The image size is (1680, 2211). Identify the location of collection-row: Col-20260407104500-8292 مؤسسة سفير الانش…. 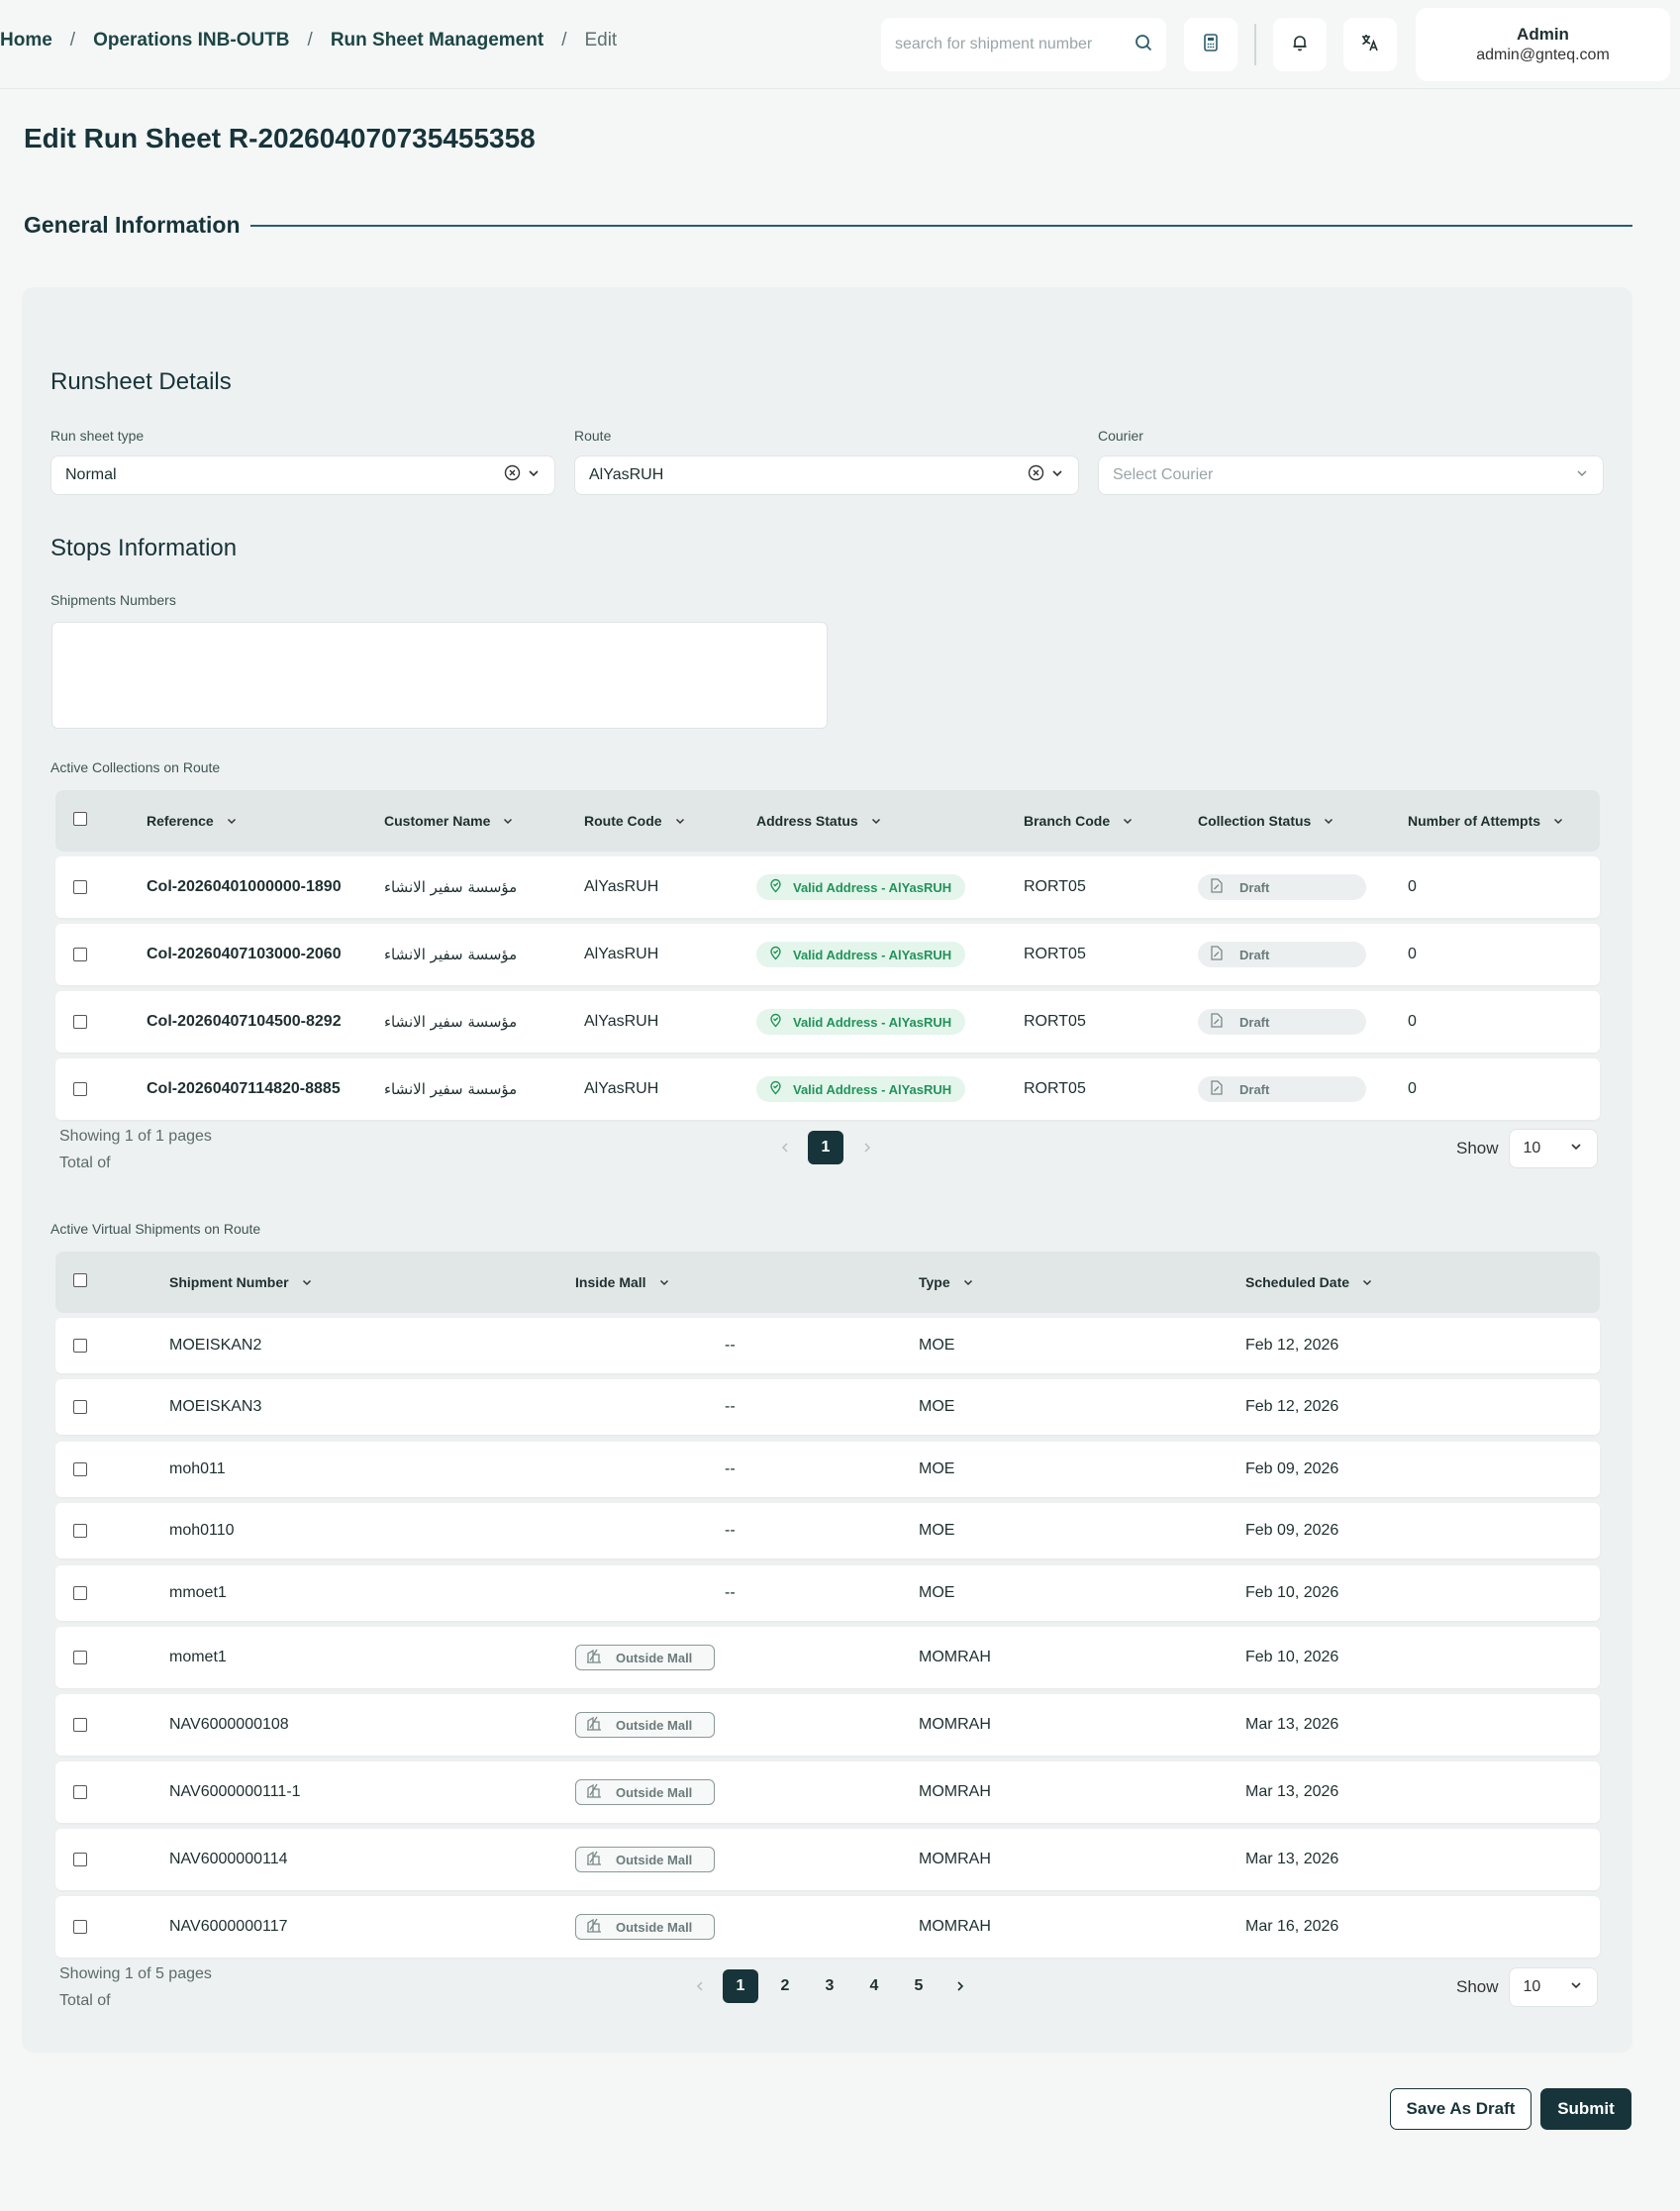
(827, 1022).